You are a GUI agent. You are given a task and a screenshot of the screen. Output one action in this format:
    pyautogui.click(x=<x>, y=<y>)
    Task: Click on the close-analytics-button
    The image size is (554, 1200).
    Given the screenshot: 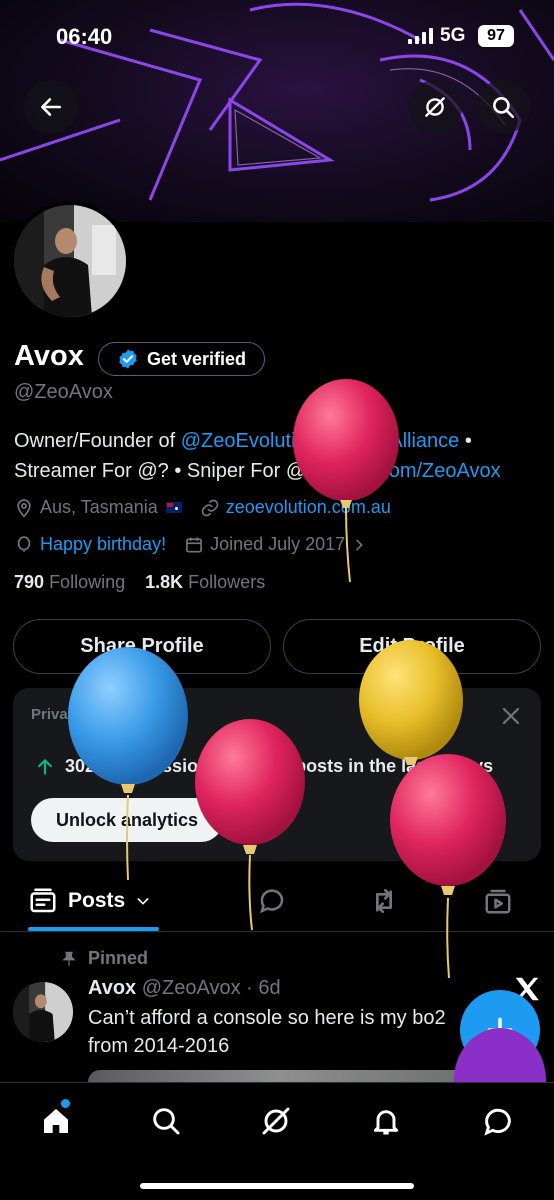 What is the action you would take?
    pyautogui.click(x=511, y=718)
    